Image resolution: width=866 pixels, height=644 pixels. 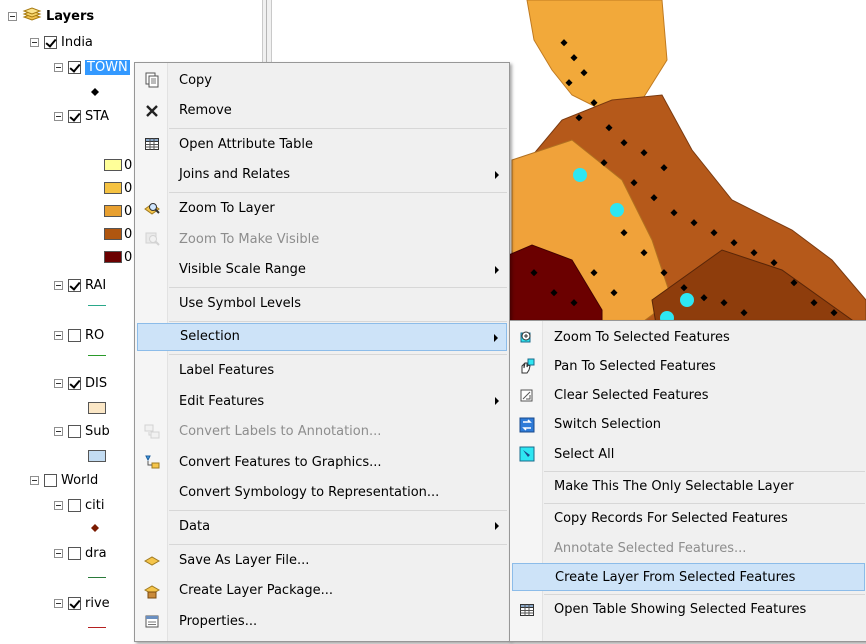 What do you see at coordinates (97, 603) in the screenshot?
I see `rivers-label: rive` at bounding box center [97, 603].